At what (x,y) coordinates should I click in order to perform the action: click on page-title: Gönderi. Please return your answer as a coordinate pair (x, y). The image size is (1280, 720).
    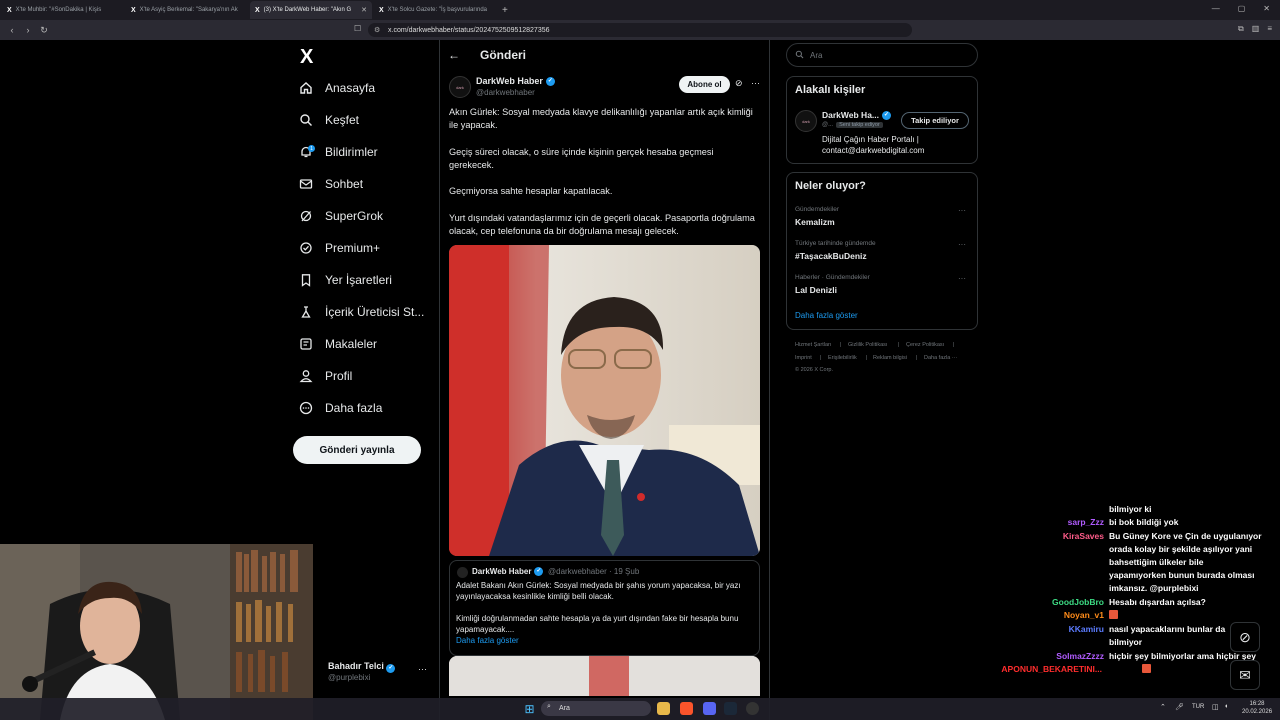
    Looking at the image, I should click on (503, 55).